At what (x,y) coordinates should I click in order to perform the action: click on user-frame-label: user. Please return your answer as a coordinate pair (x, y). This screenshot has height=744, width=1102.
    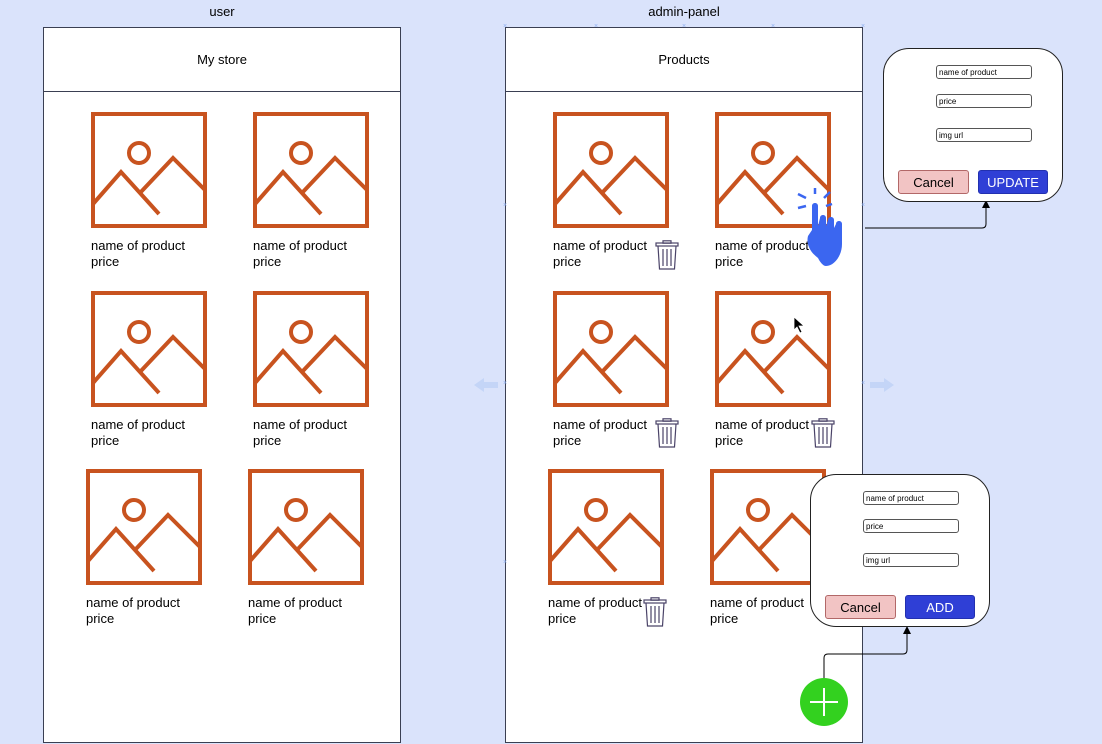
    Looking at the image, I should click on (222, 11).